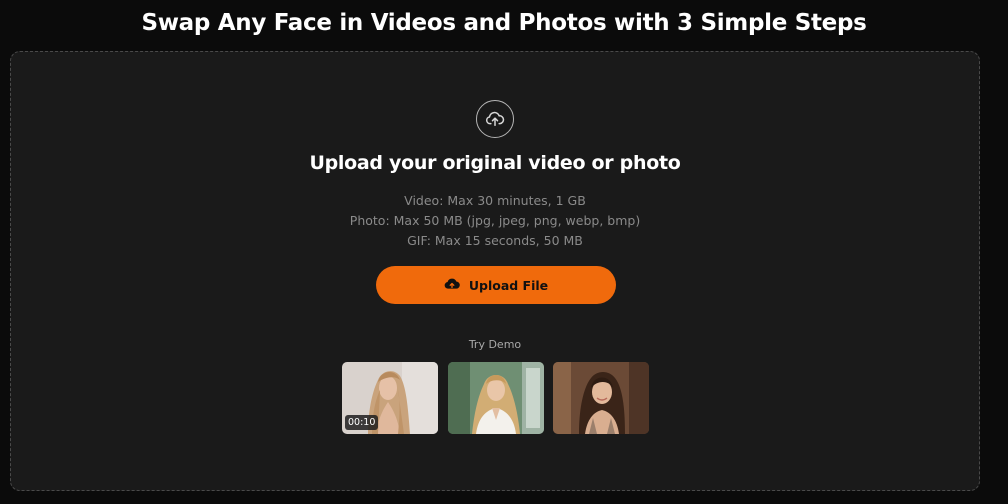 The height and width of the screenshot is (504, 1008). I want to click on upload-file-button: Upload File, so click(496, 285).